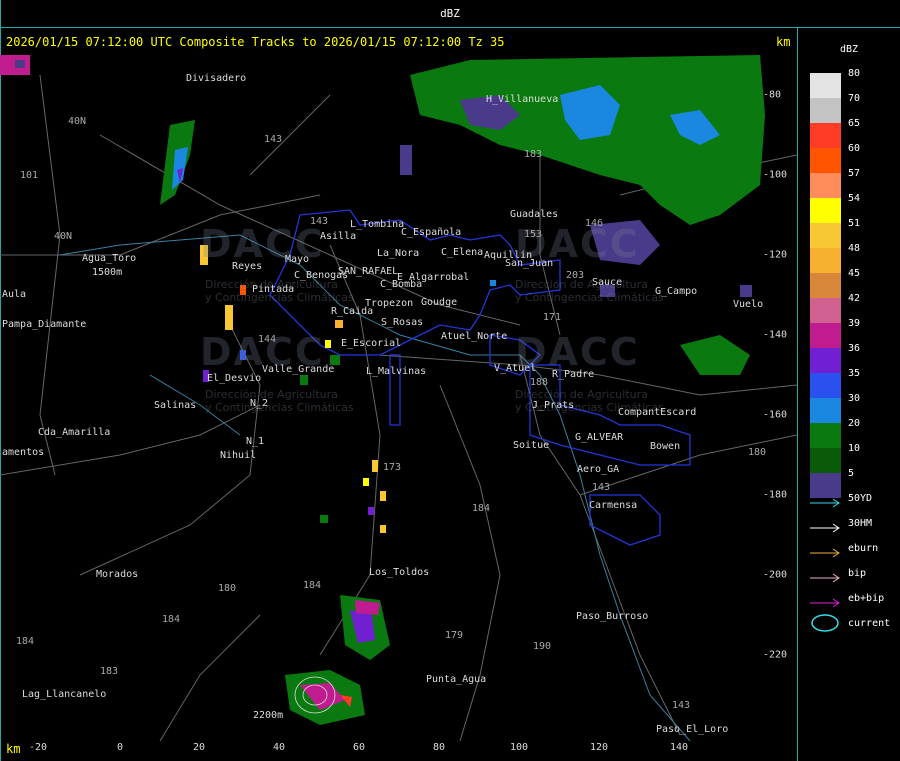  I want to click on track-label: 50YD, so click(860, 498).